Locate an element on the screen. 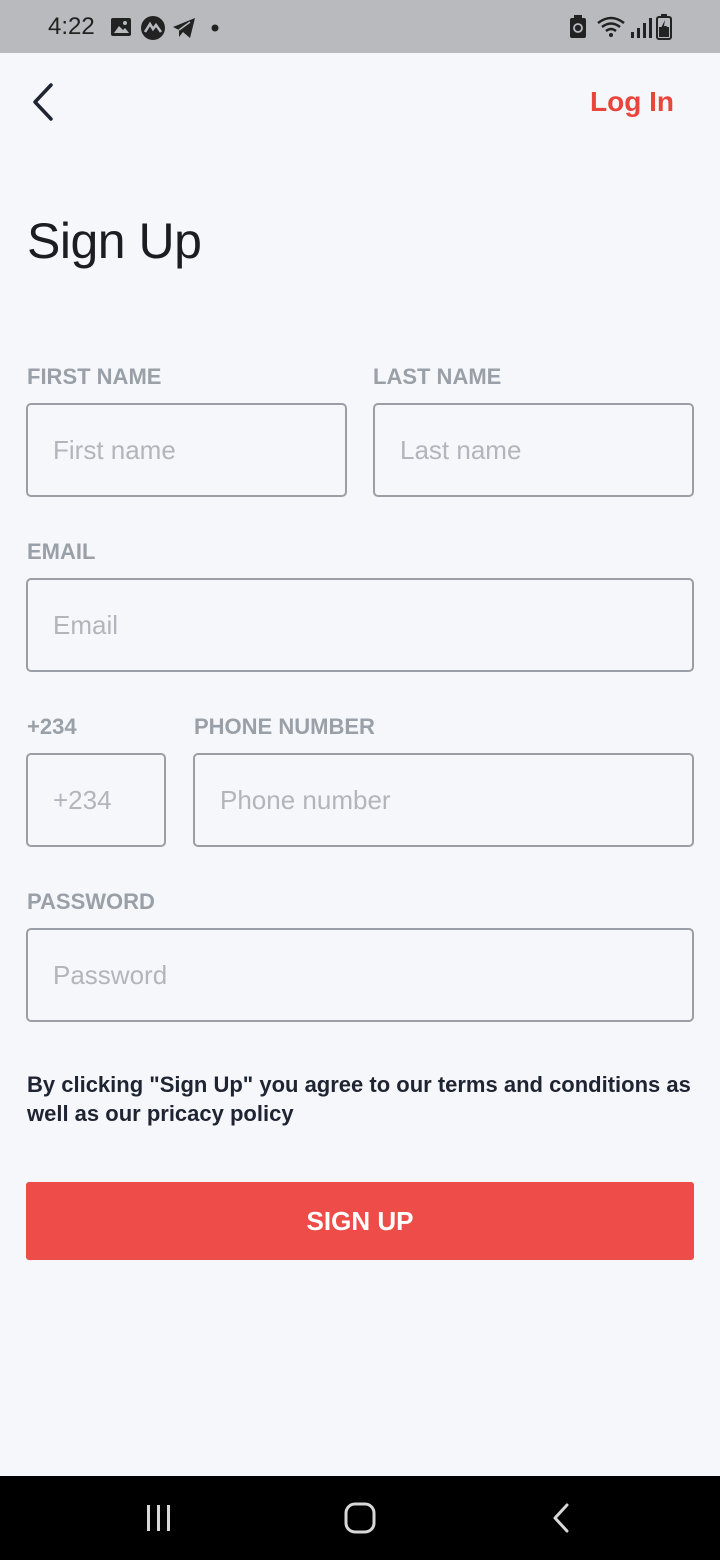  status-time: 4:22 is located at coordinates (71, 26).